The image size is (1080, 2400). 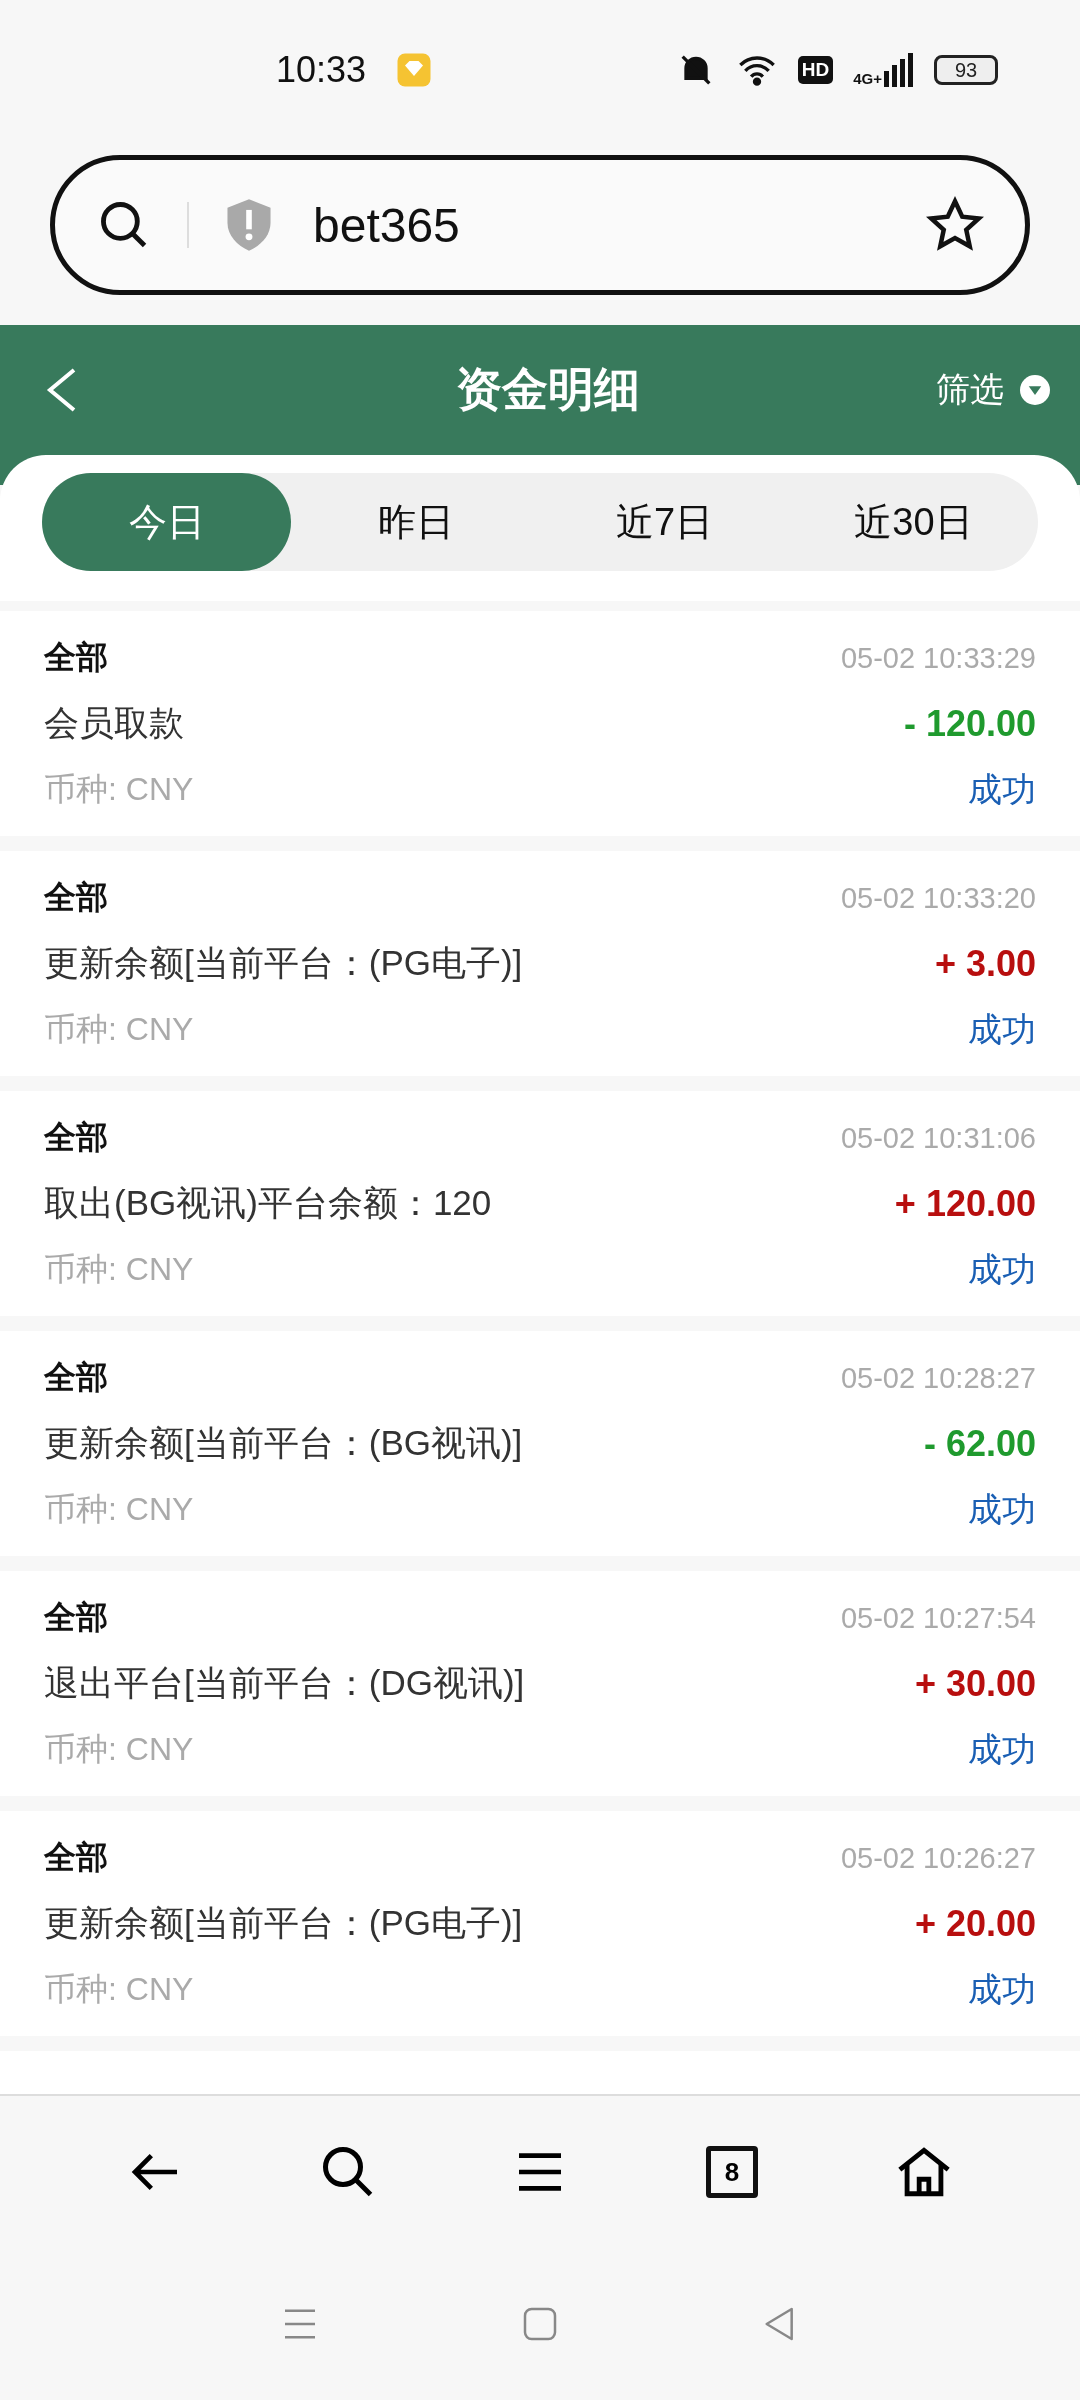 I want to click on record-amount: + 120.00, so click(x=964, y=1203).